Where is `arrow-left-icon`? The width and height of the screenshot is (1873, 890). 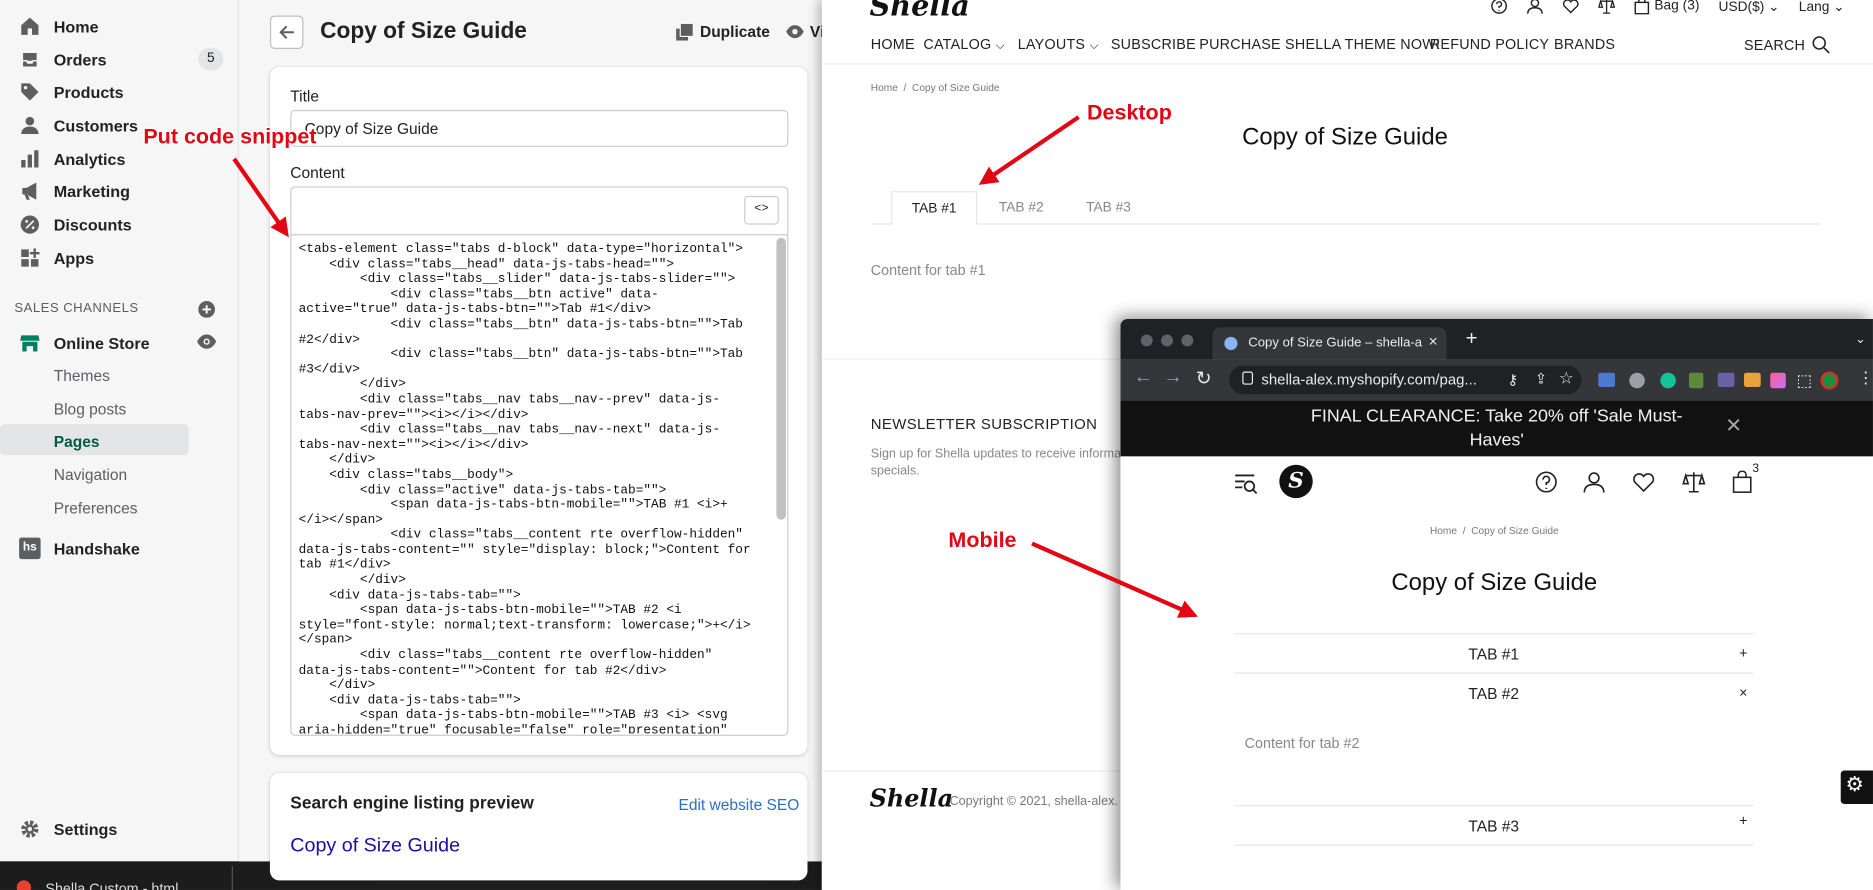 arrow-left-icon is located at coordinates (286, 32).